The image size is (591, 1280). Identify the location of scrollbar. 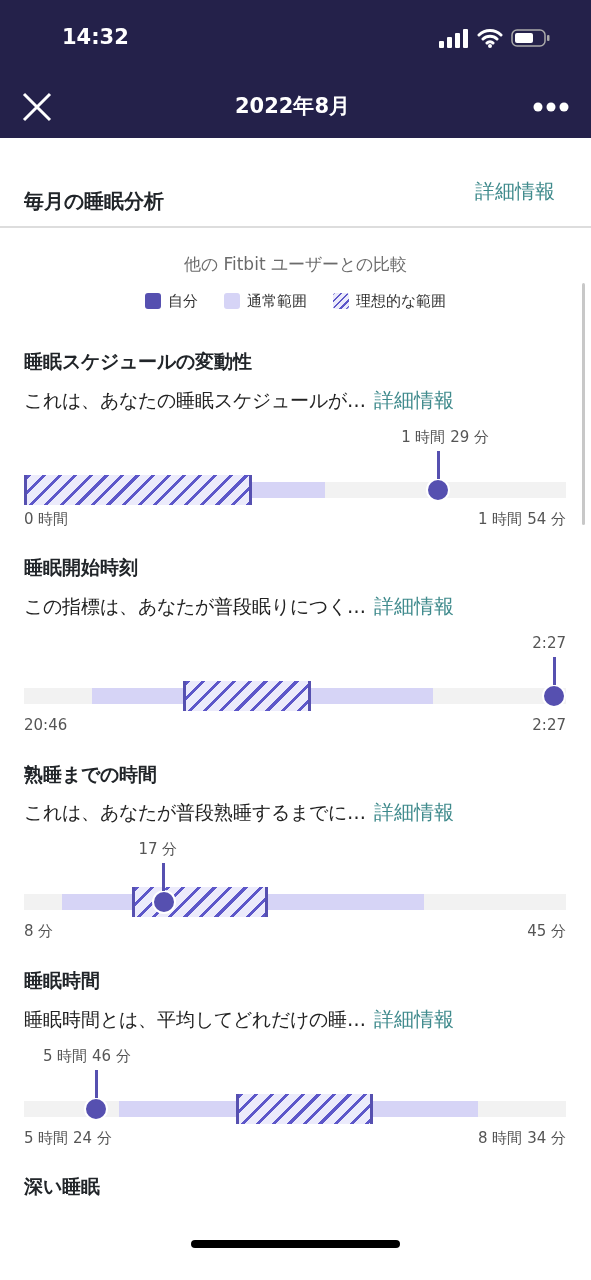
(583, 404).